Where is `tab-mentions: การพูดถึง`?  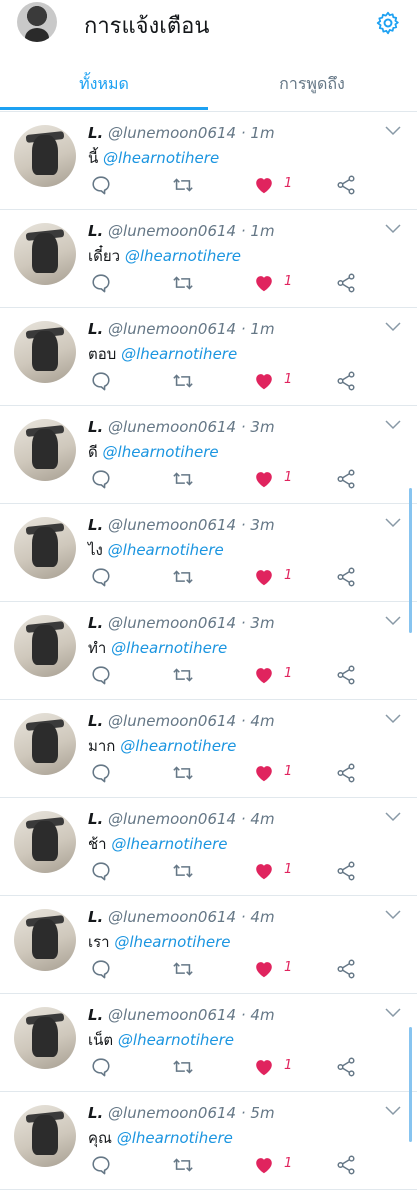
tab-mentions: การพูดถึง is located at coordinates (312, 83).